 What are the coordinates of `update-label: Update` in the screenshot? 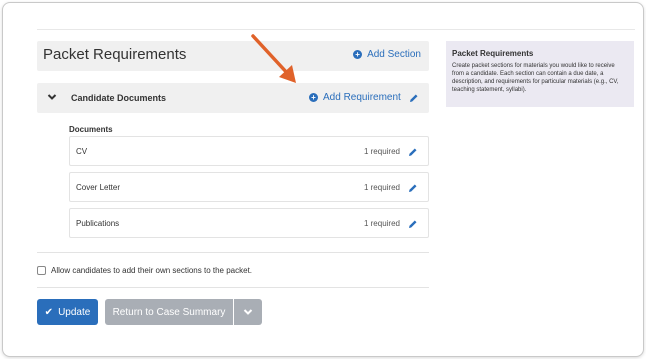 It's located at (74, 312).